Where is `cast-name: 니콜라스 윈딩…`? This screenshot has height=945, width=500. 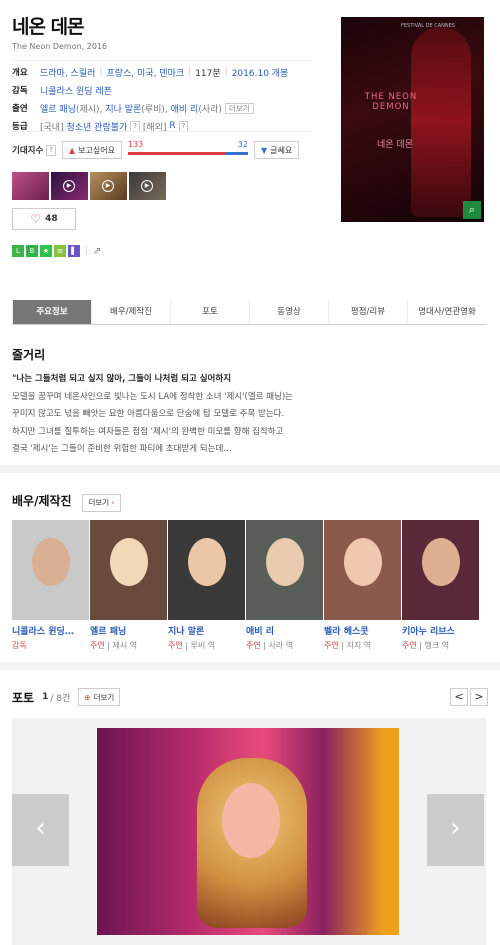
cast-name: 니콜라스 윈딩… is located at coordinates (50, 630).